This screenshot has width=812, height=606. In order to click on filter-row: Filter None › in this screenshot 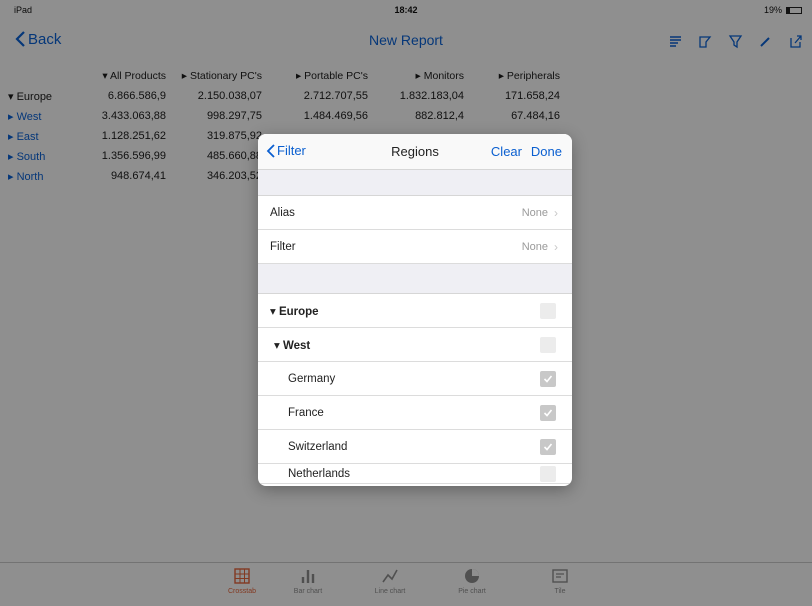, I will do `click(415, 247)`.